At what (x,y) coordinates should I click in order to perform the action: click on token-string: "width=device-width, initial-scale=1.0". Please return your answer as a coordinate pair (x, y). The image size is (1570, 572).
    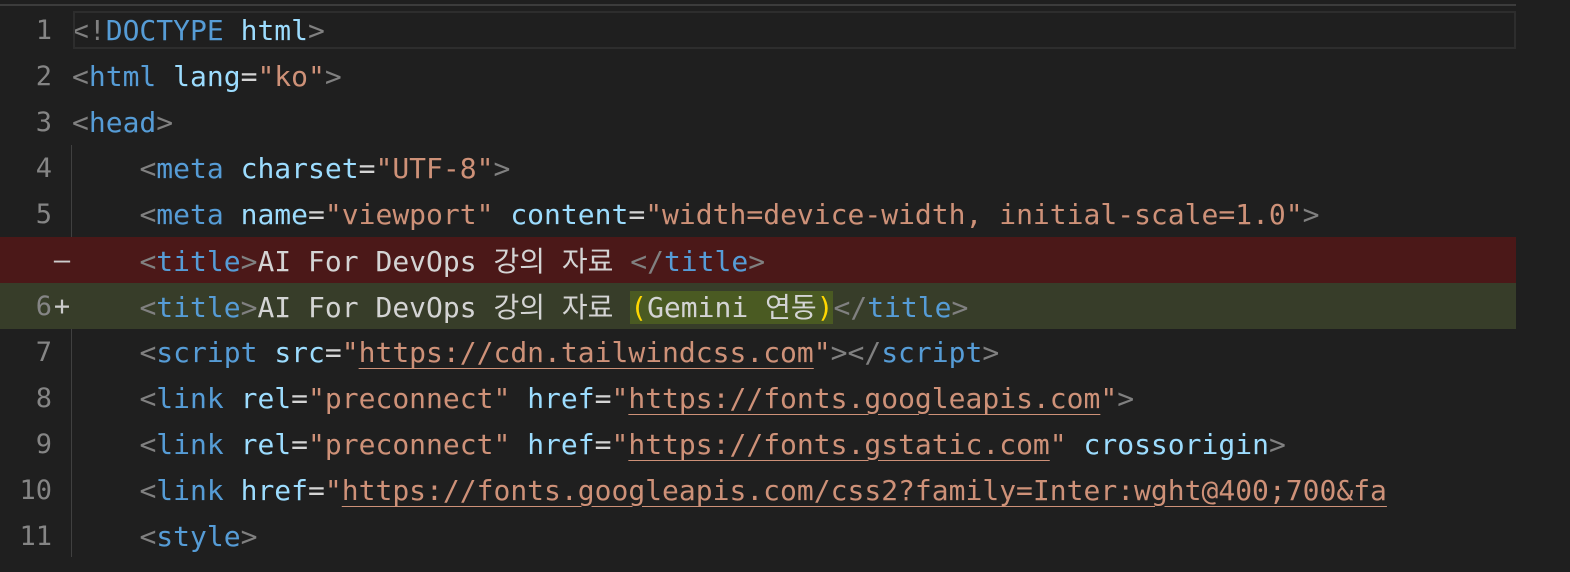
    Looking at the image, I should click on (974, 214).